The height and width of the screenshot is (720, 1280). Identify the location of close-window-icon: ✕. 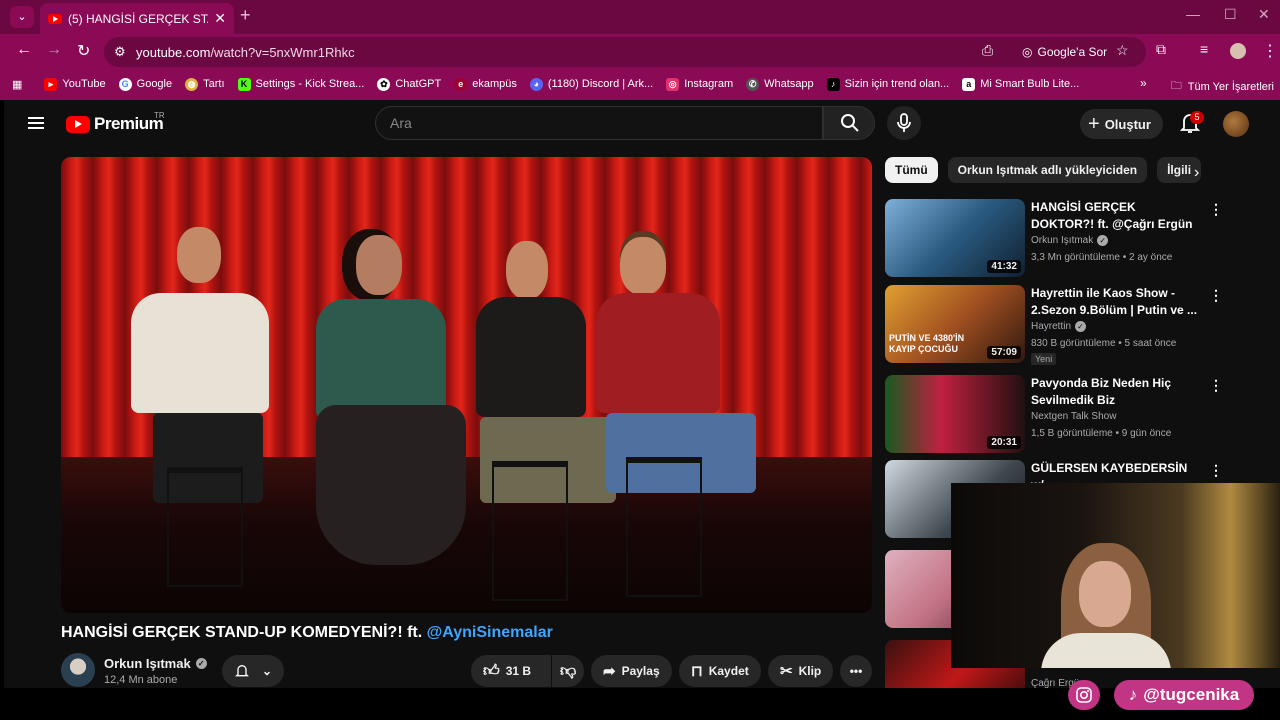
(1264, 14).